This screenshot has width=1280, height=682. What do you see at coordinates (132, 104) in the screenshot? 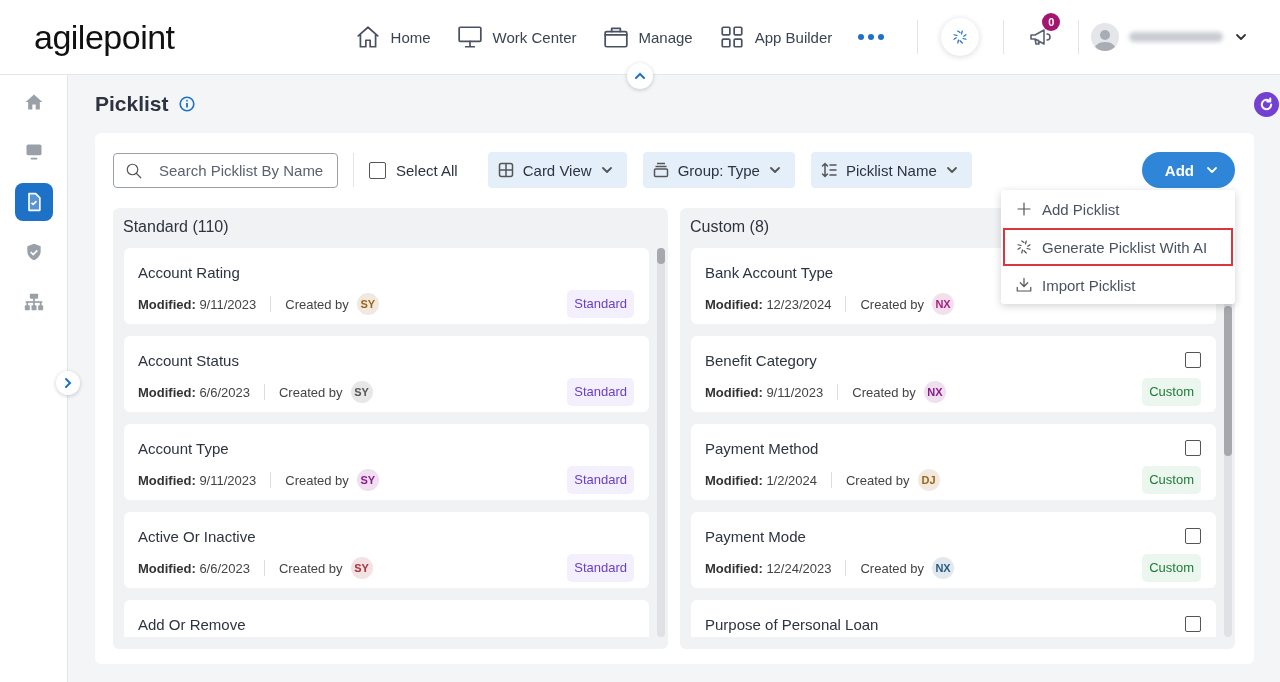
I see `page-title: Picklist` at bounding box center [132, 104].